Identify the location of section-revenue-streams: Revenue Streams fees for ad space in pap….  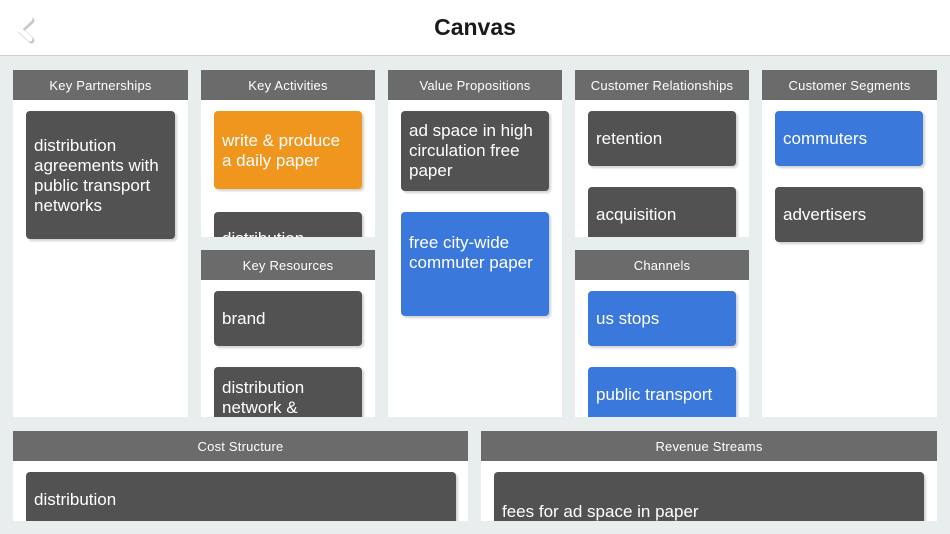
(709, 476).